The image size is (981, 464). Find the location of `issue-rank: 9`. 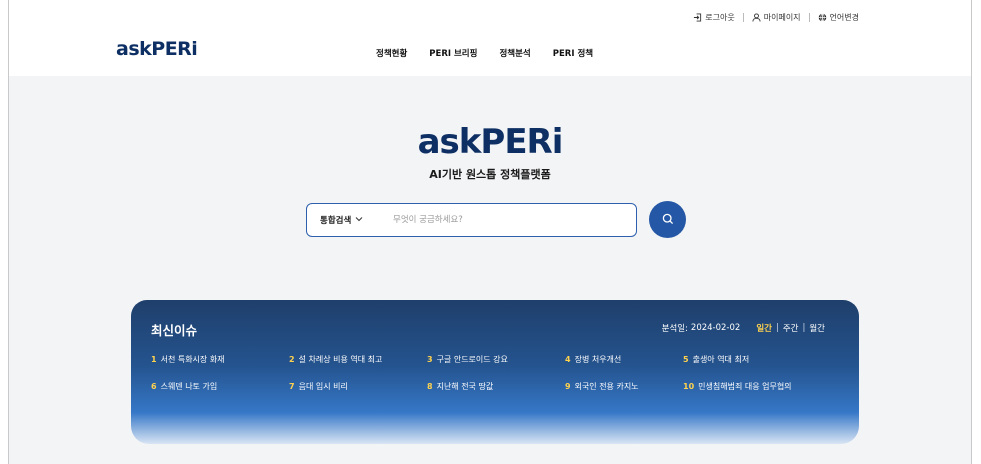

issue-rank: 9 is located at coordinates (568, 386).